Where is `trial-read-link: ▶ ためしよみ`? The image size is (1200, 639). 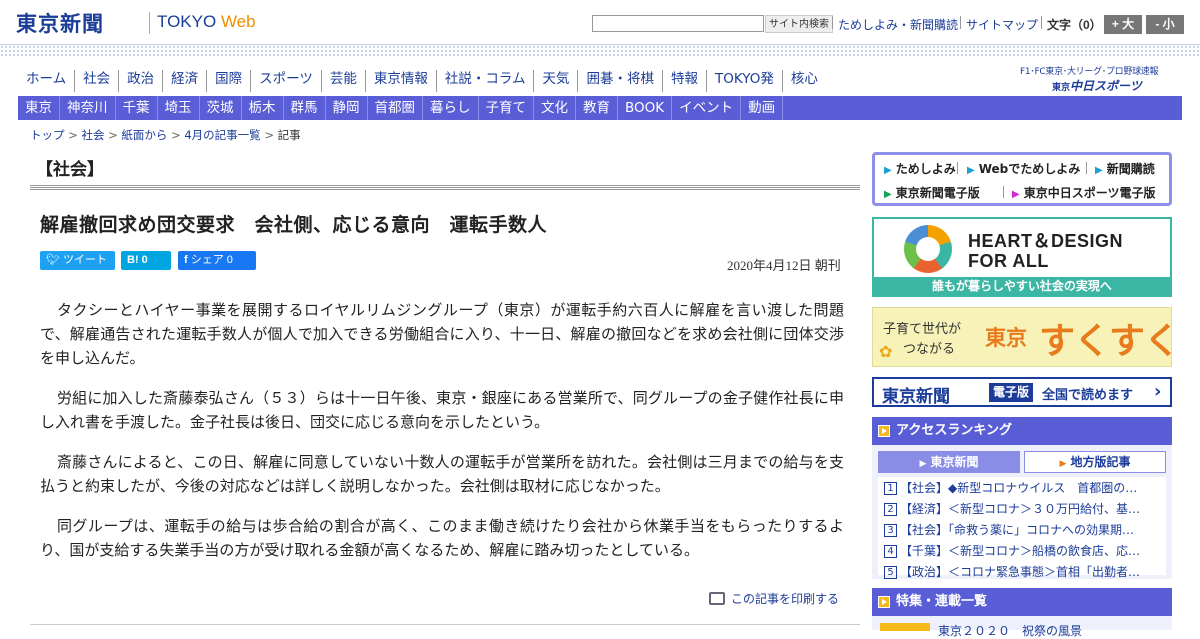
trial-read-link: ▶ ためしよみ is located at coordinates (920, 168).